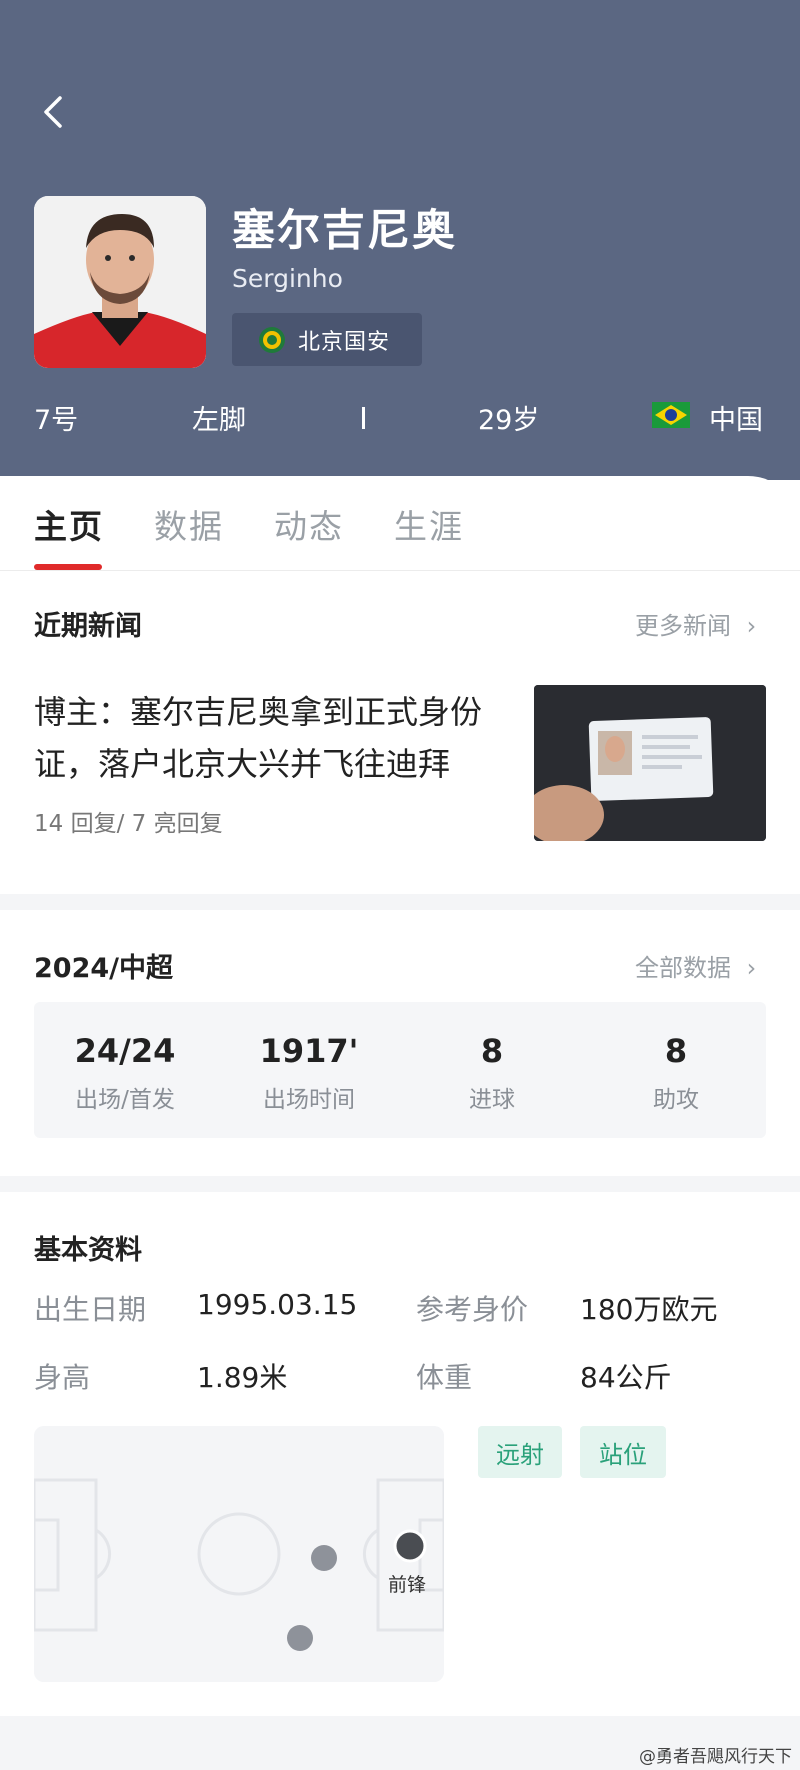  I want to click on all-data-link: 全部数据 ›, so click(695, 965).